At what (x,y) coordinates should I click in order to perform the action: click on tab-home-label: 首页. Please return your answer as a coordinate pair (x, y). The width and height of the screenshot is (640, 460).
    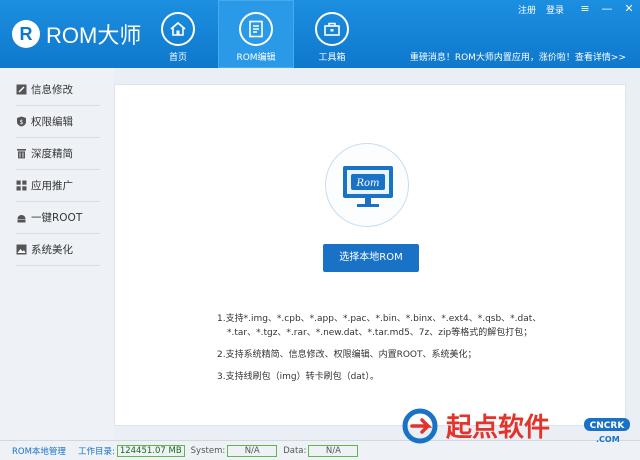
    Looking at the image, I should click on (177, 58).